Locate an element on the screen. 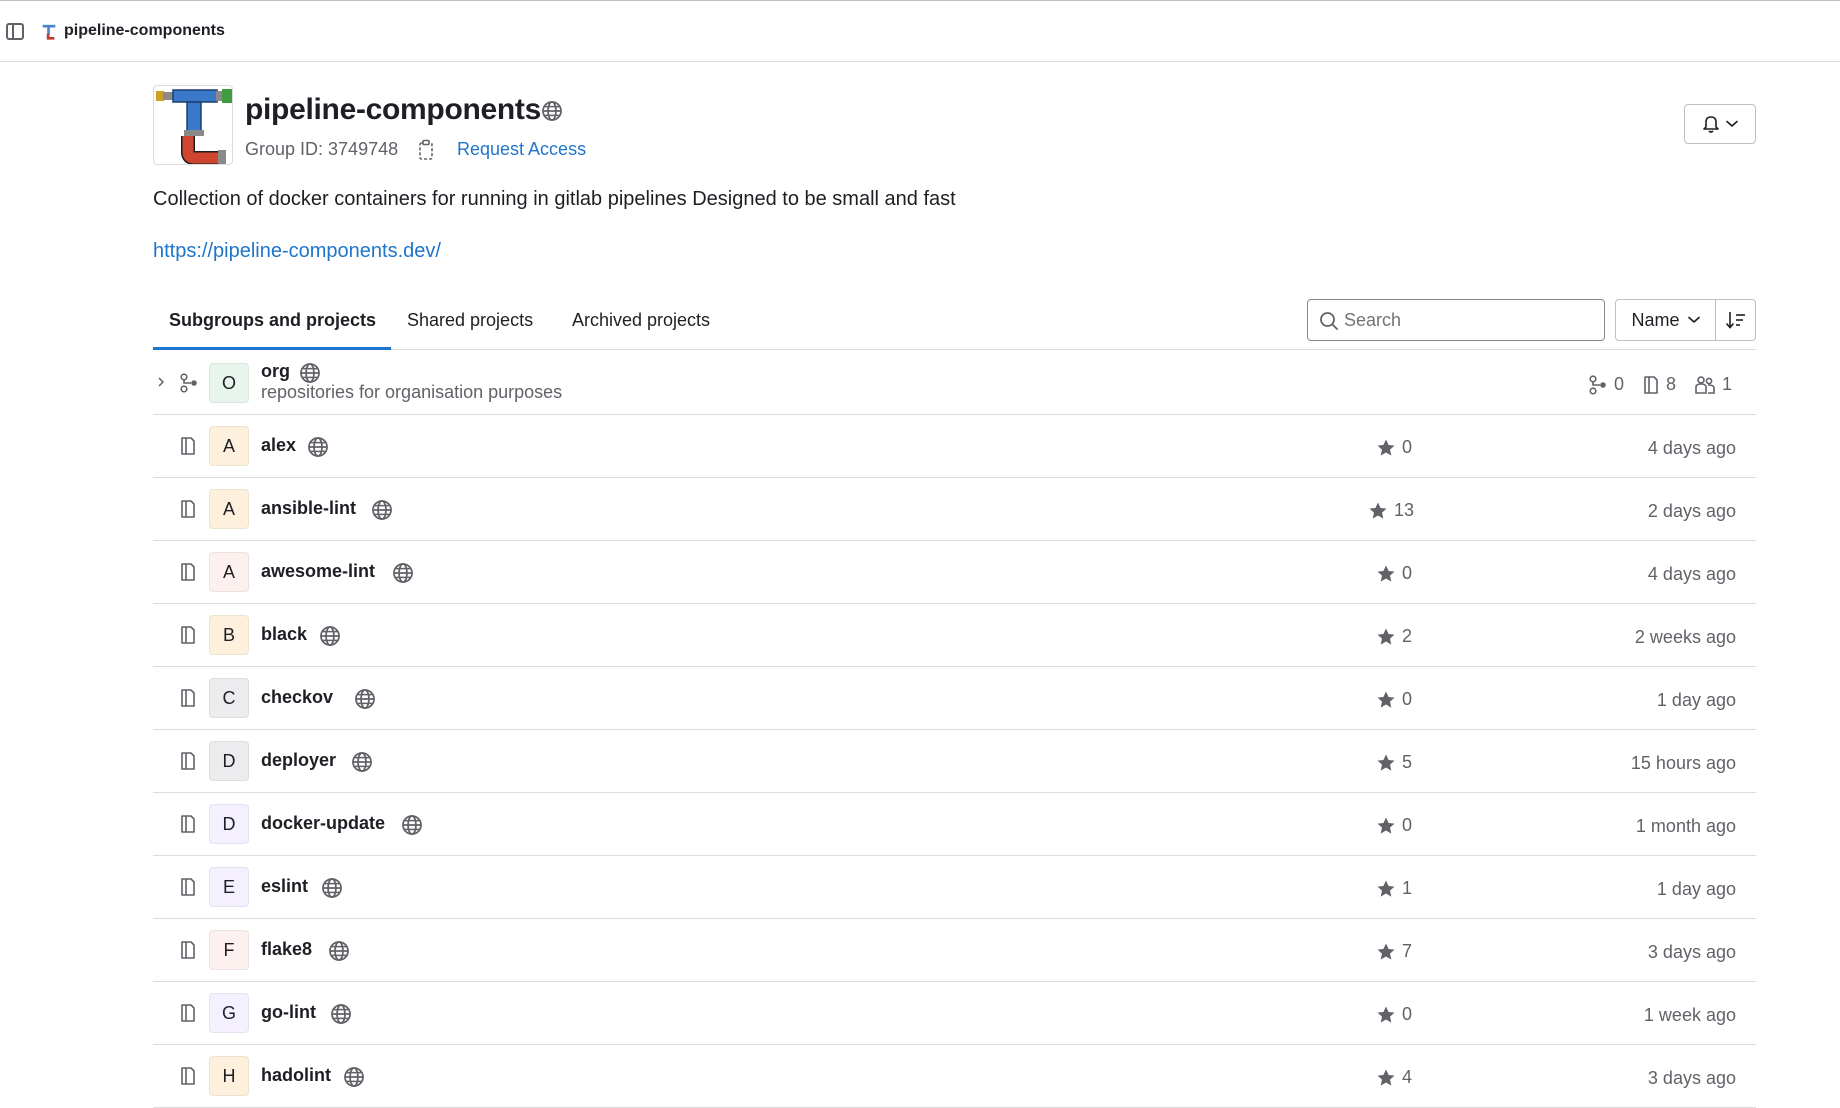  project-row: Fflake8 7 3 days ago is located at coordinates (954, 950).